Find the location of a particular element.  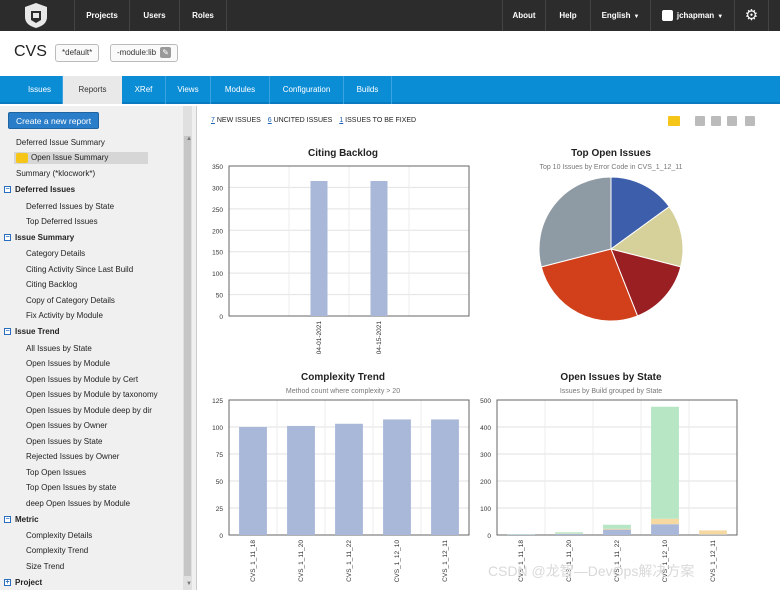

issues-to-fix-link: 1 ISSUES TO BE FIXED is located at coordinates (377, 120).